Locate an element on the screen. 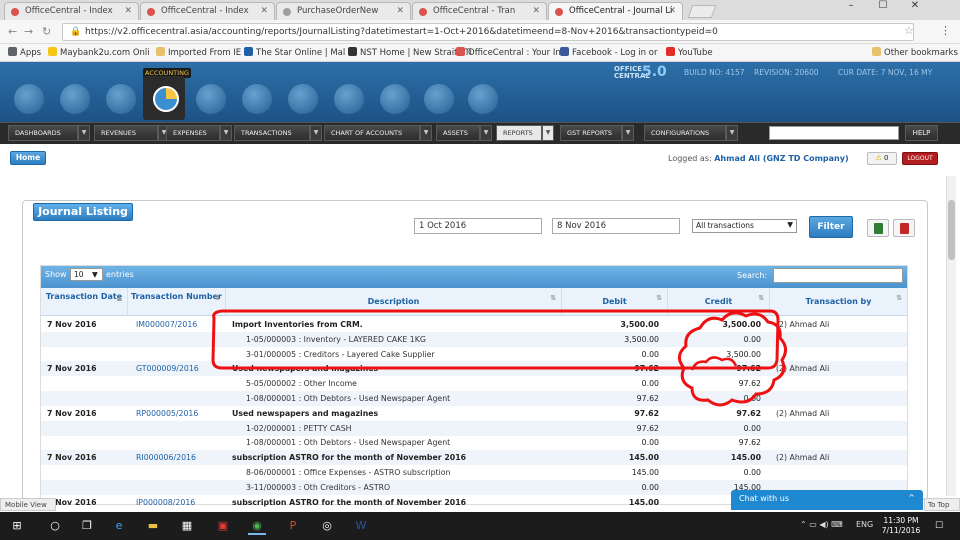  search-circle-icon: ○ is located at coordinates (55, 526).